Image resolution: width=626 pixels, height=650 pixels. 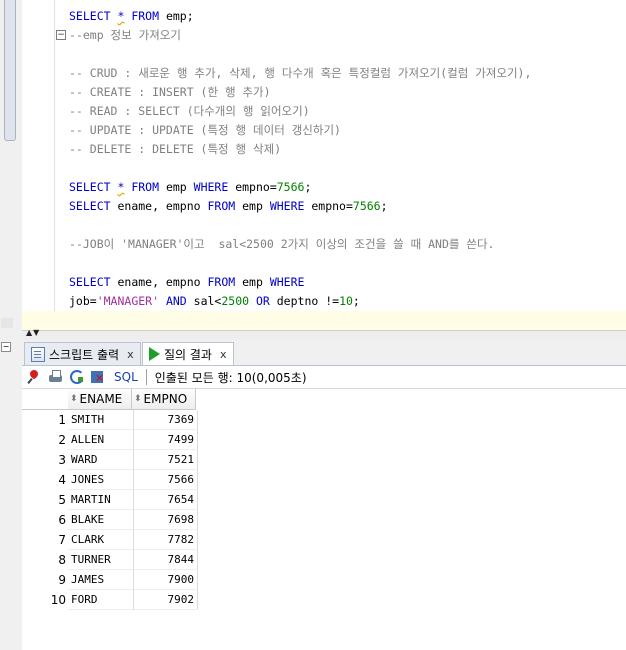 I want to click on code-token: -- UPDATE : UPDATE (특정 행 데이터 갱신하기), so click(x=205, y=130).